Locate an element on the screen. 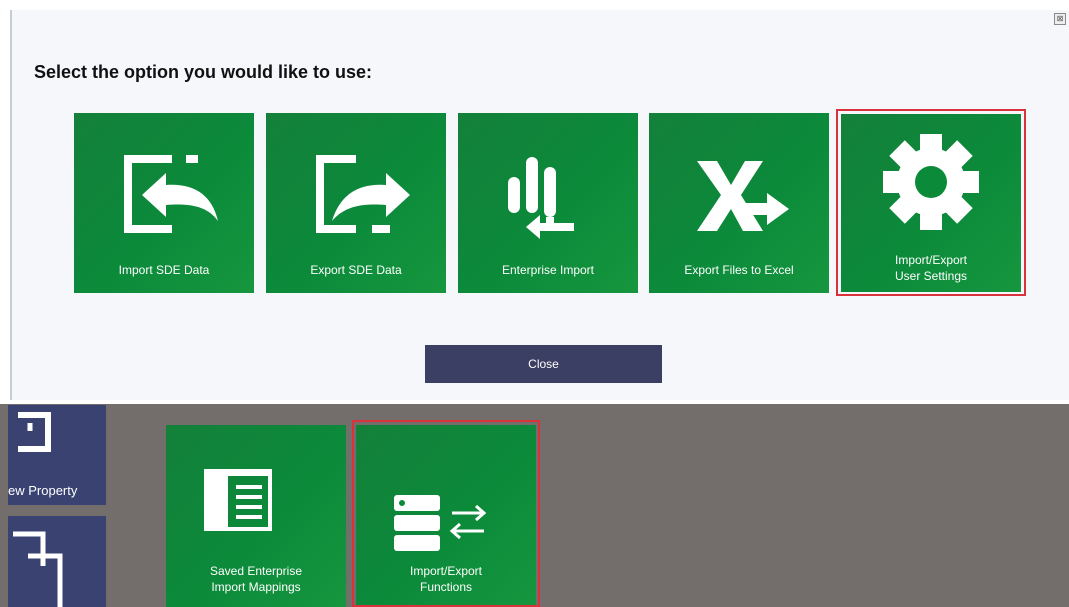 This screenshot has height=607, width=1069. import-arrow-icon is located at coordinates (171, 194).